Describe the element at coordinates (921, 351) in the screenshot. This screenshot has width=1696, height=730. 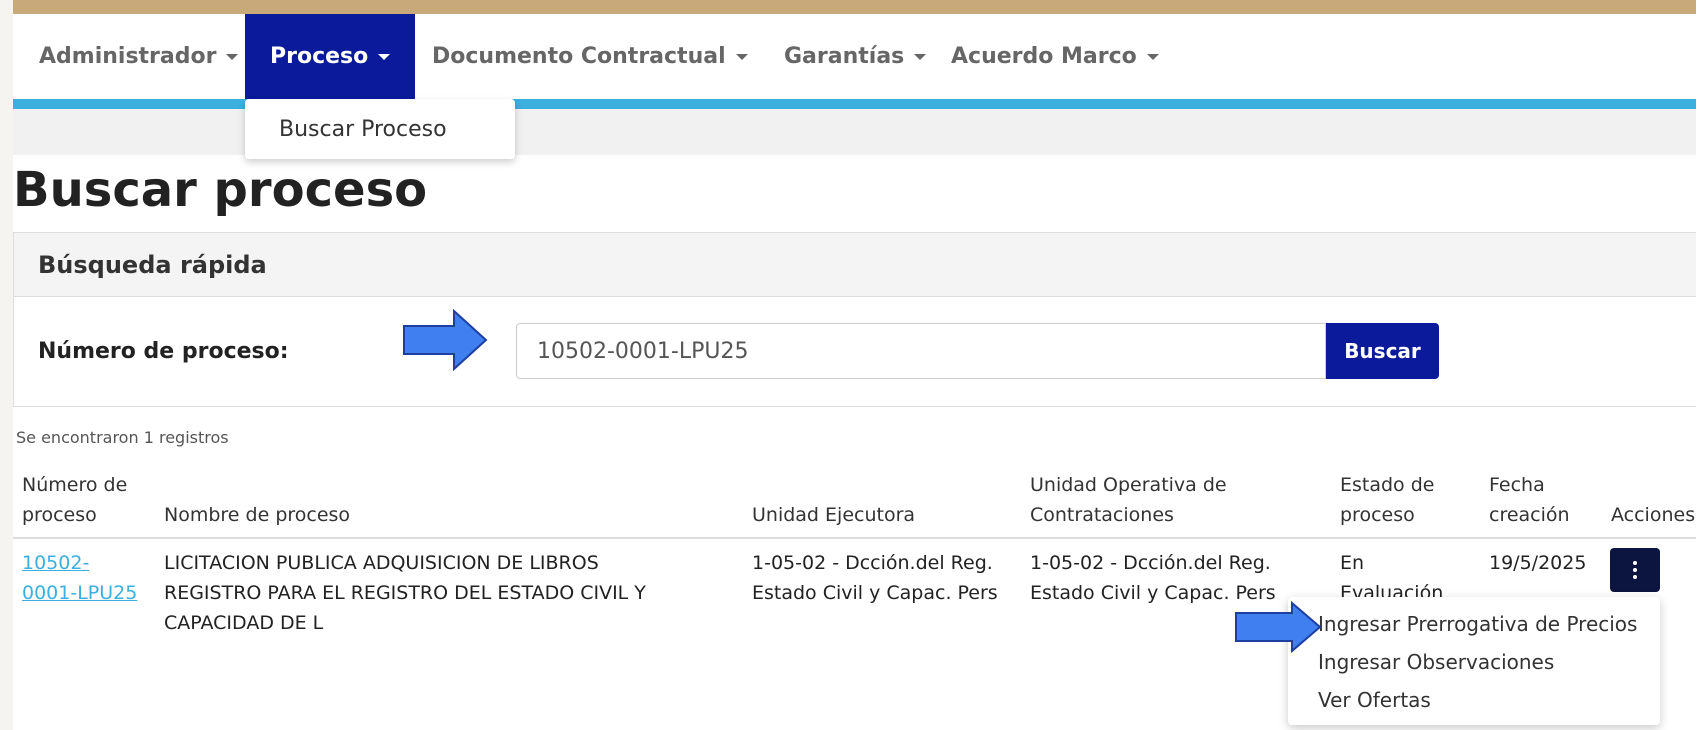
I see `process-number-input` at that location.